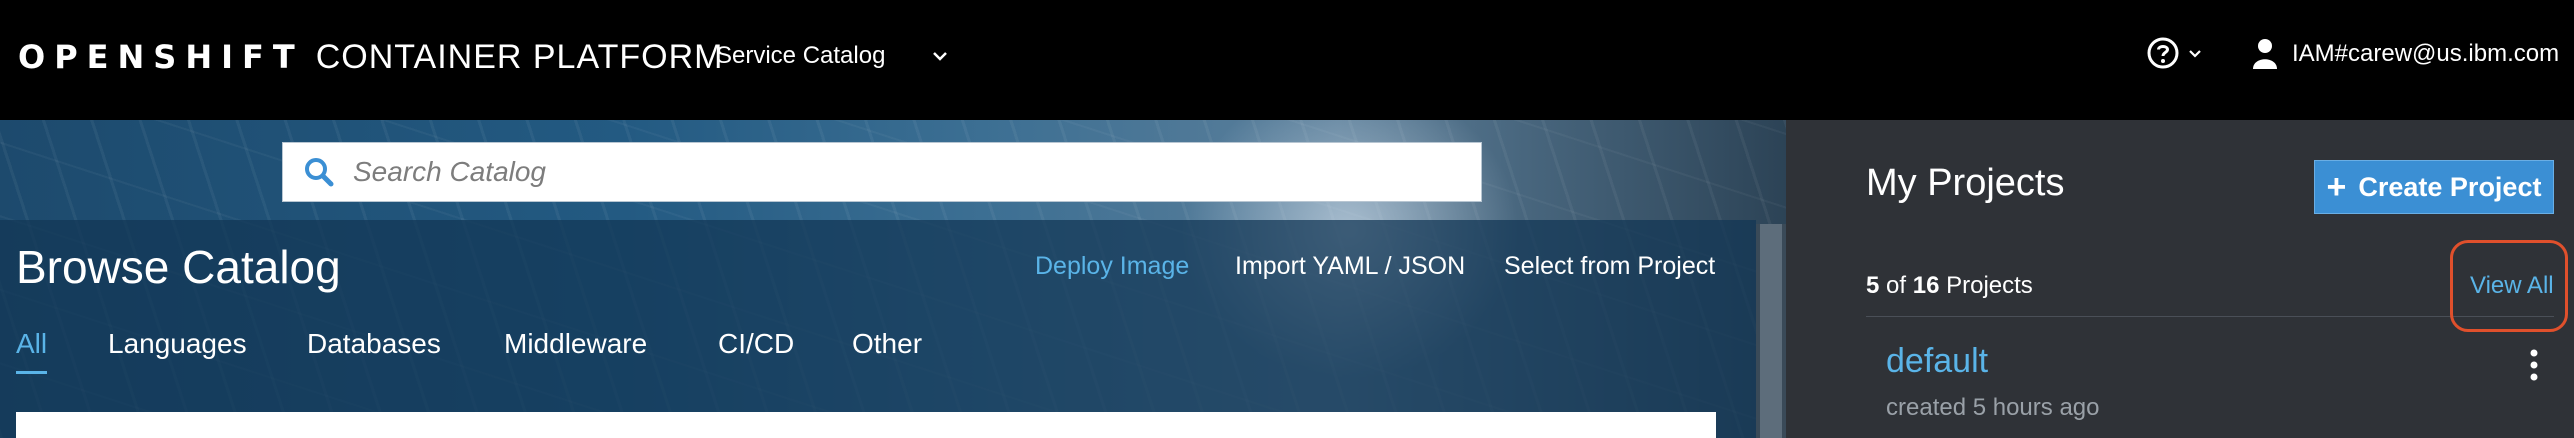 This screenshot has height=438, width=2574. I want to click on help-menu, so click(2175, 53).